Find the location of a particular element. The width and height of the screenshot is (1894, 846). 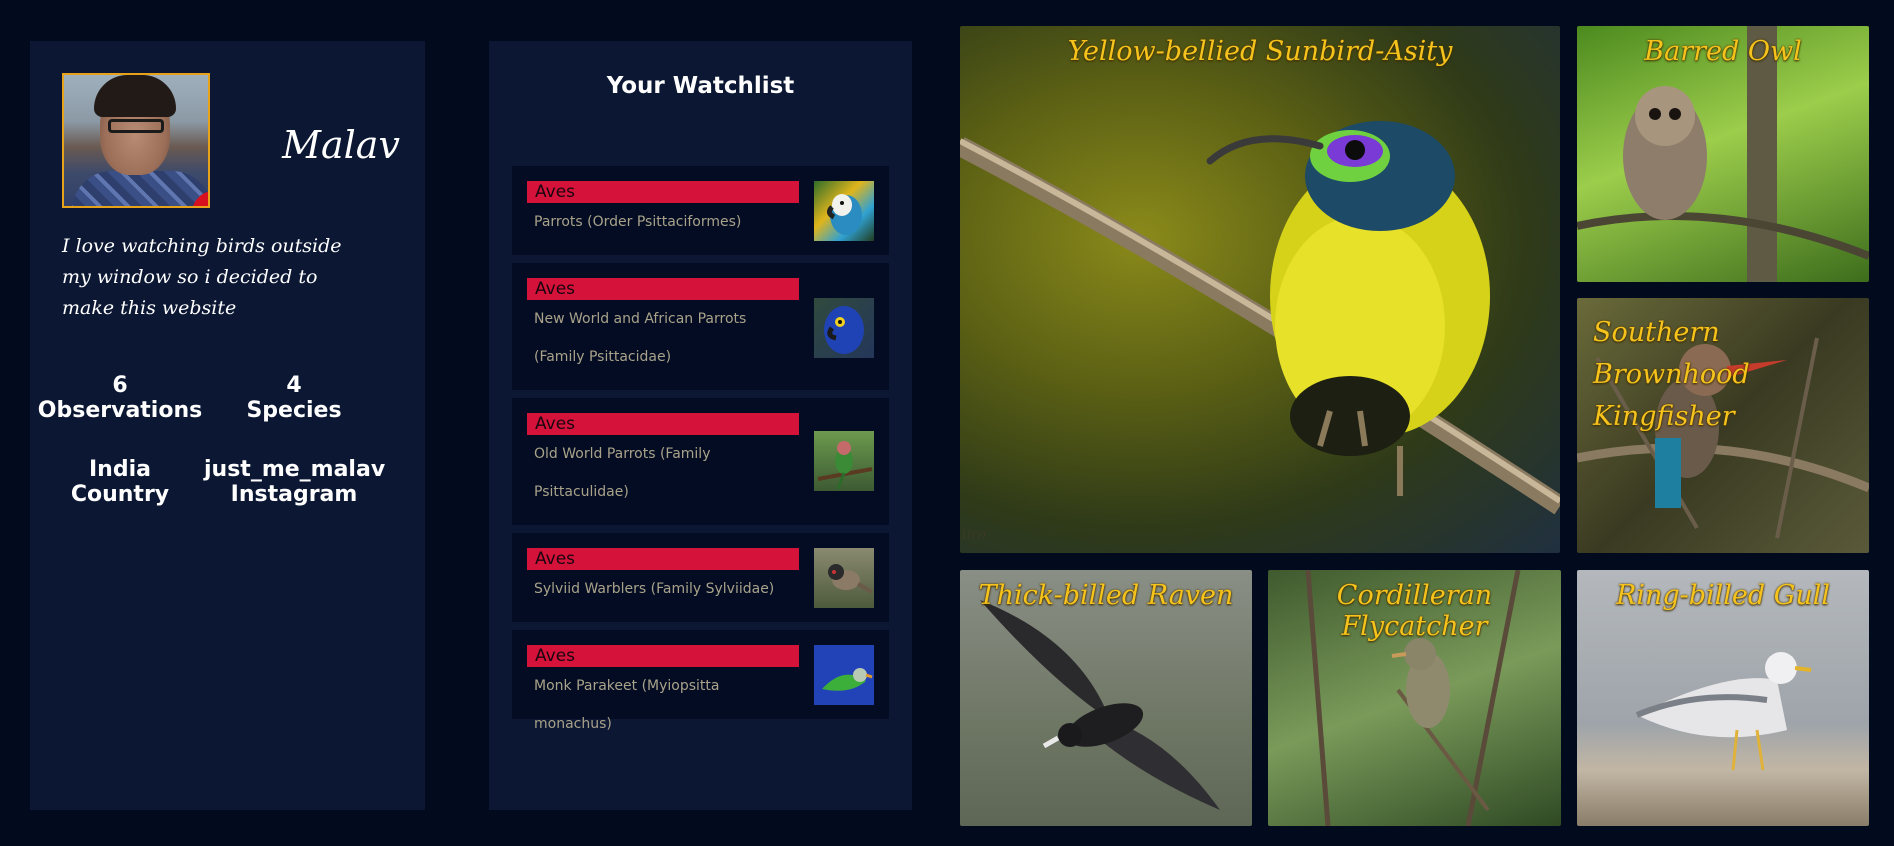

username: Malav is located at coordinates (341, 145).